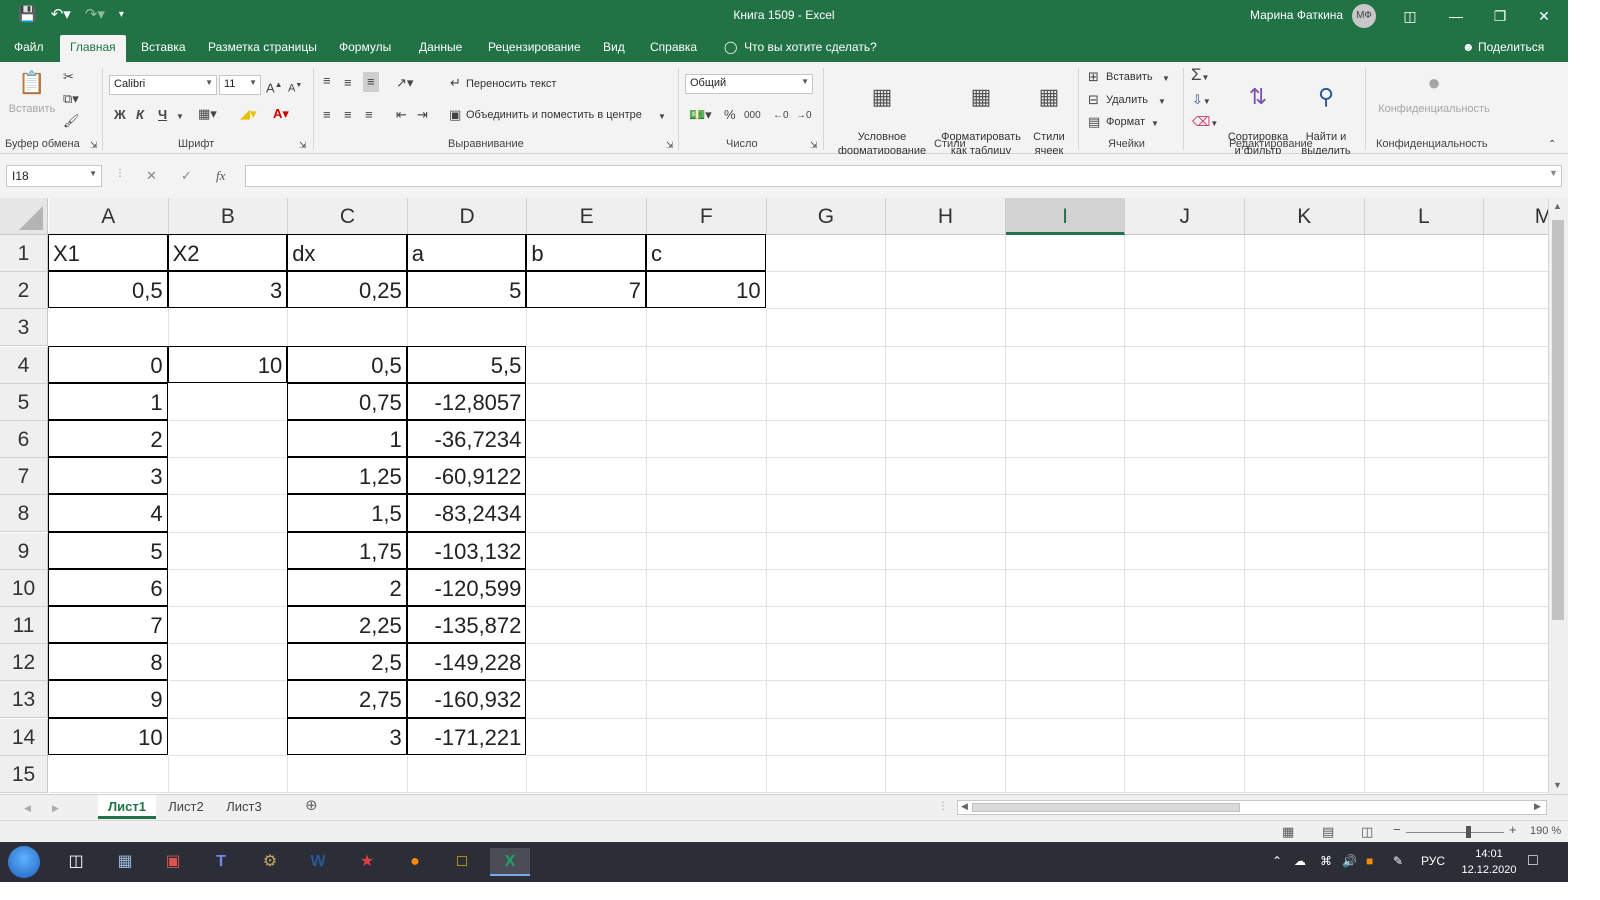 The height and width of the screenshot is (900, 1600). What do you see at coordinates (1424, 737) in the screenshot?
I see `cell-l14` at bounding box center [1424, 737].